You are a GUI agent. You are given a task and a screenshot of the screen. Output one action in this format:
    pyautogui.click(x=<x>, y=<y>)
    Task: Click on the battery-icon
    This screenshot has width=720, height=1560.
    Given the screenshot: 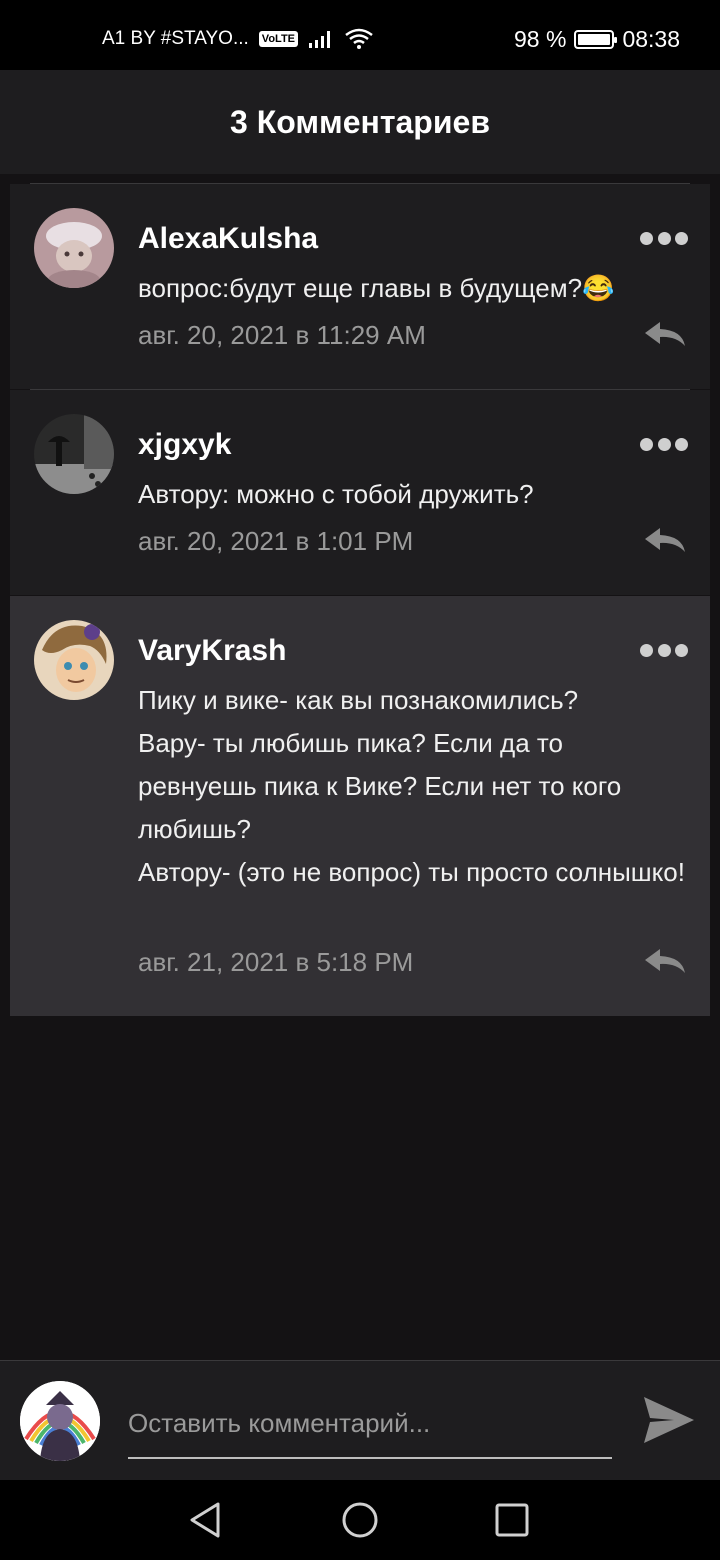 What is the action you would take?
    pyautogui.click(x=596, y=39)
    